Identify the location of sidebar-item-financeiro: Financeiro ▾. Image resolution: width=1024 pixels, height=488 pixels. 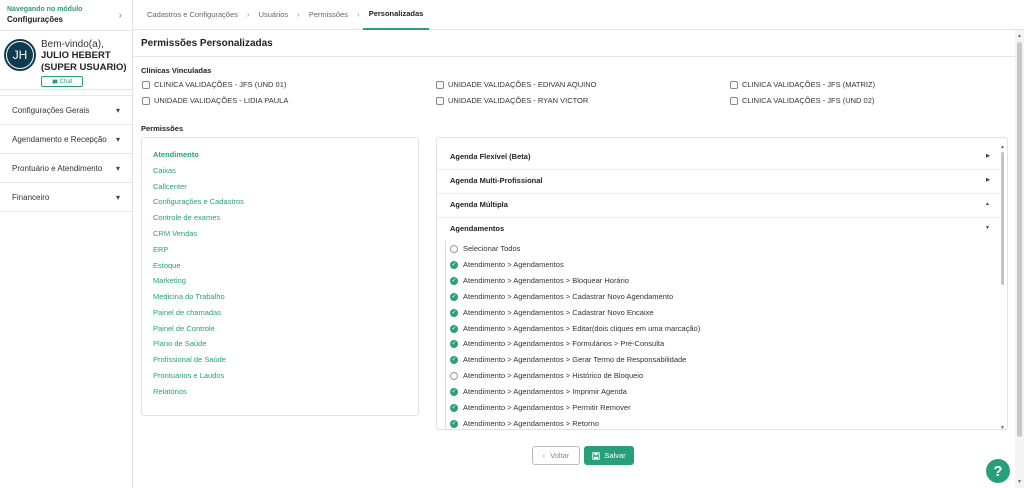
(66, 197).